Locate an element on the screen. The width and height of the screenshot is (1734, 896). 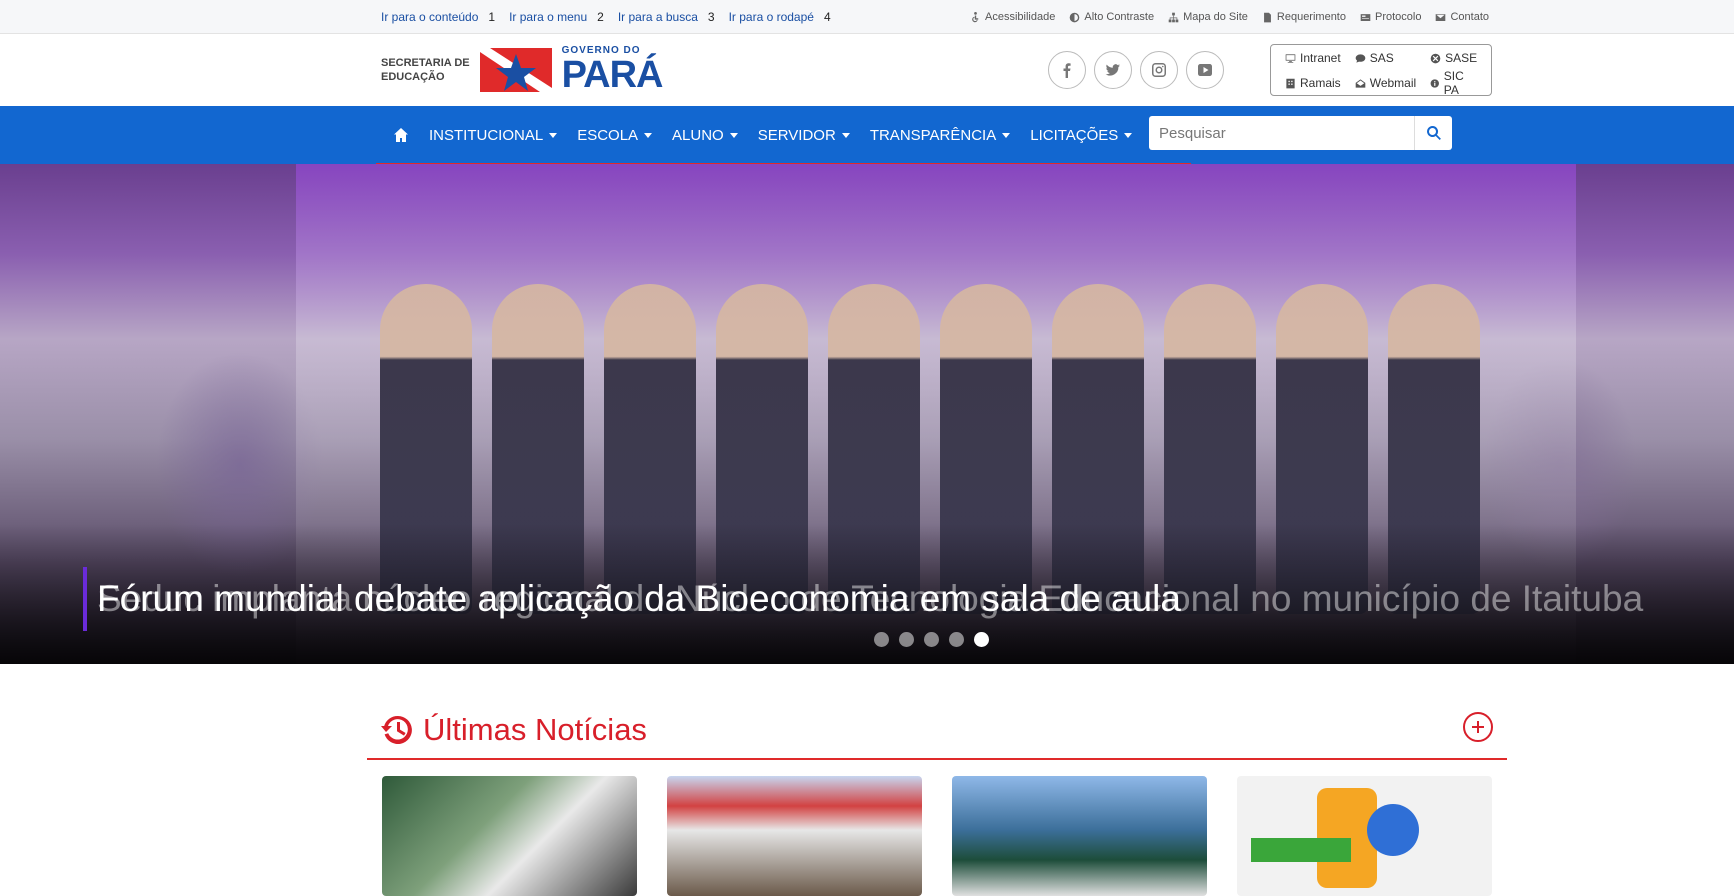
mail-open-icon is located at coordinates (1360, 83).